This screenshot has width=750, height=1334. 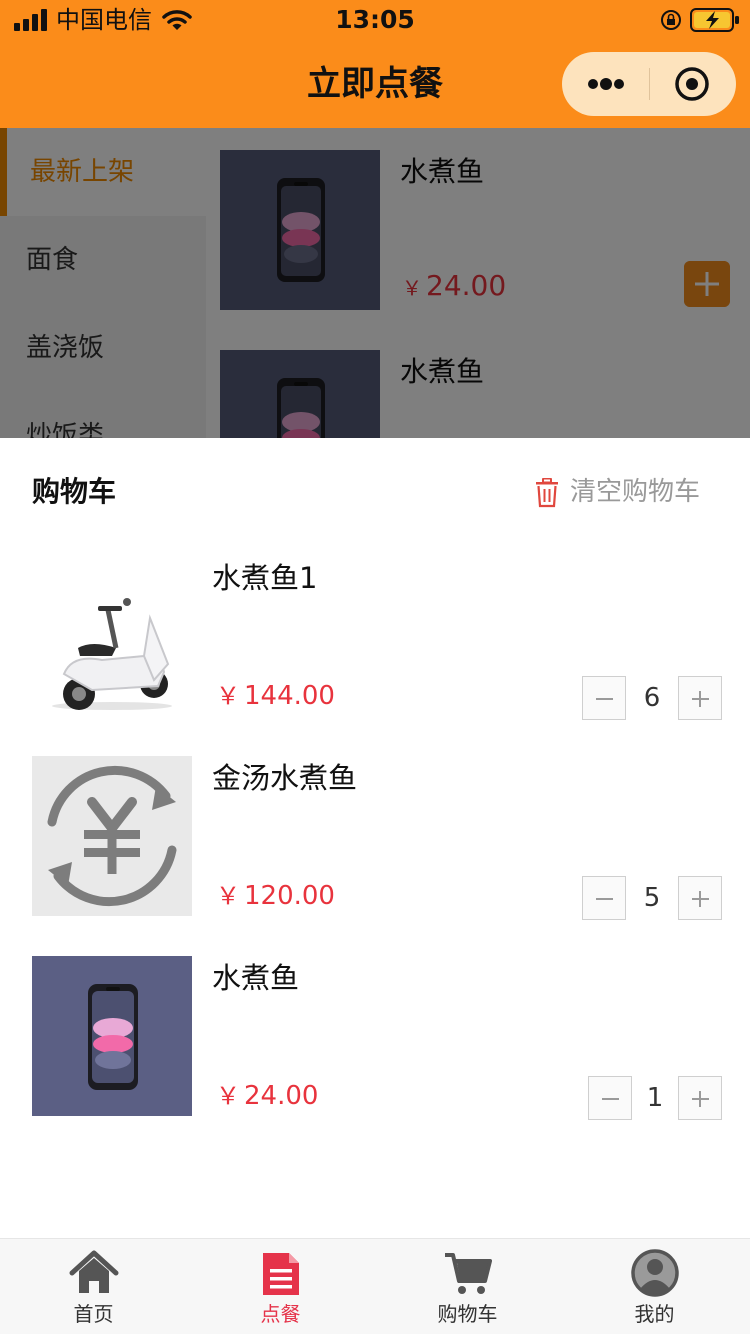 I want to click on cart-item-name: 水煮鱼1, so click(x=265, y=578).